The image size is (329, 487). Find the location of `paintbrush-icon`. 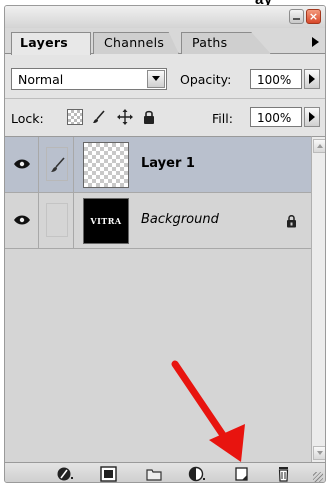

paintbrush-icon is located at coordinates (58, 164).